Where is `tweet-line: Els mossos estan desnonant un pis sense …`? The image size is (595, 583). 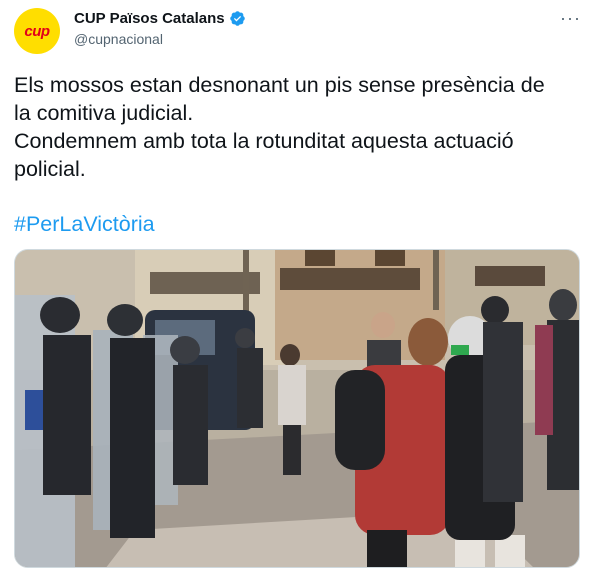
tweet-line: Els mossos estan desnonant un pis sense … is located at coordinates (279, 85).